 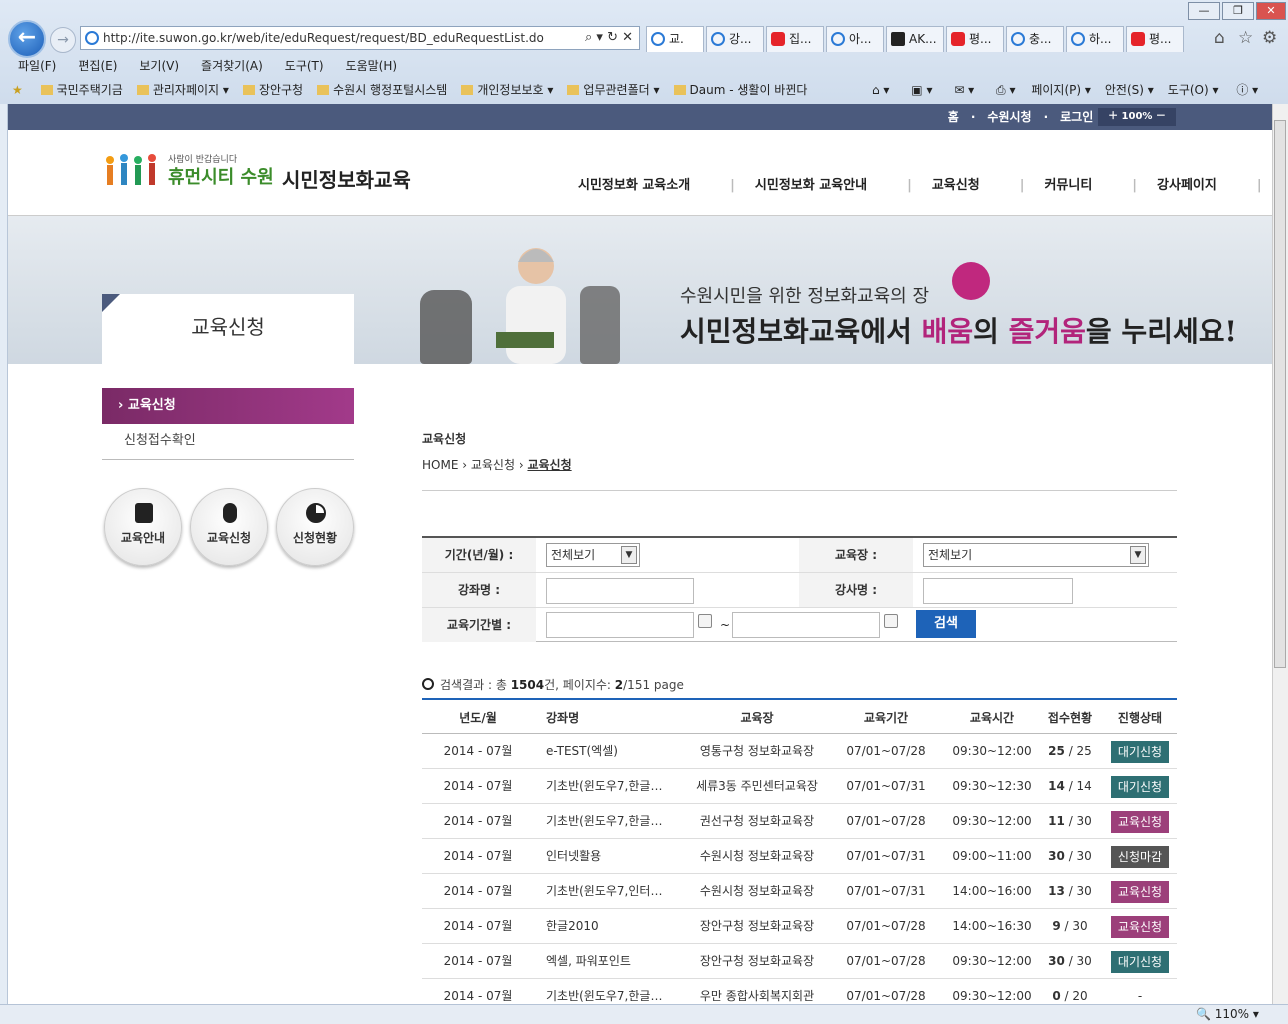 I want to click on zoom-level: 🔍 110% ▾, so click(x=1227, y=1014).